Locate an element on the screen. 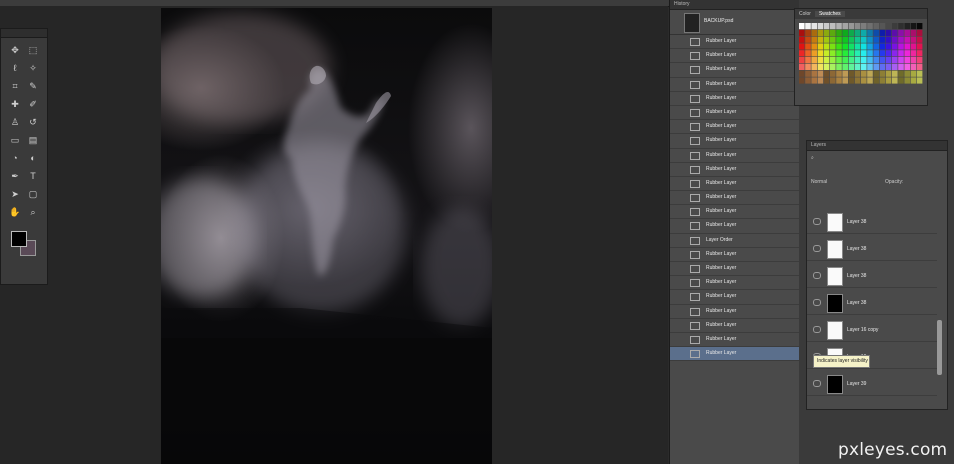 Image resolution: width=954 pixels, height=464 pixels. history-brush-tool-icon: ↺ is located at coordinates (33, 122).